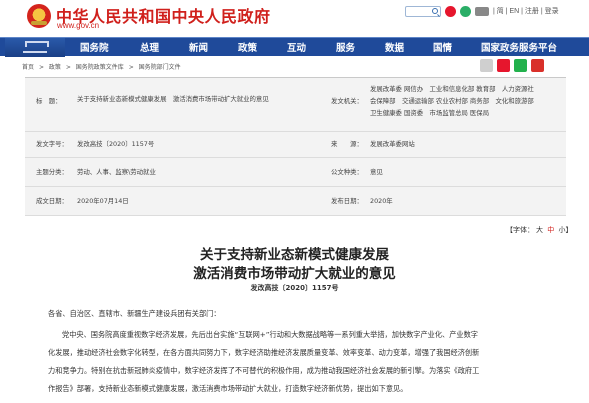  I want to click on title-value: 关于支持新业态新模式健康发展 激活消费市场带动扩大就业的意见, so click(173, 99).